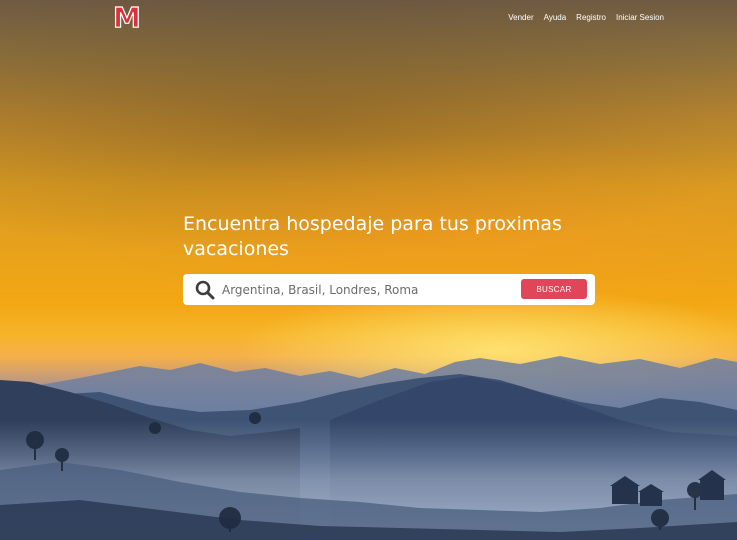 This screenshot has height=540, width=737. Describe the element at coordinates (205, 290) in the screenshot. I see `search-icon` at that location.